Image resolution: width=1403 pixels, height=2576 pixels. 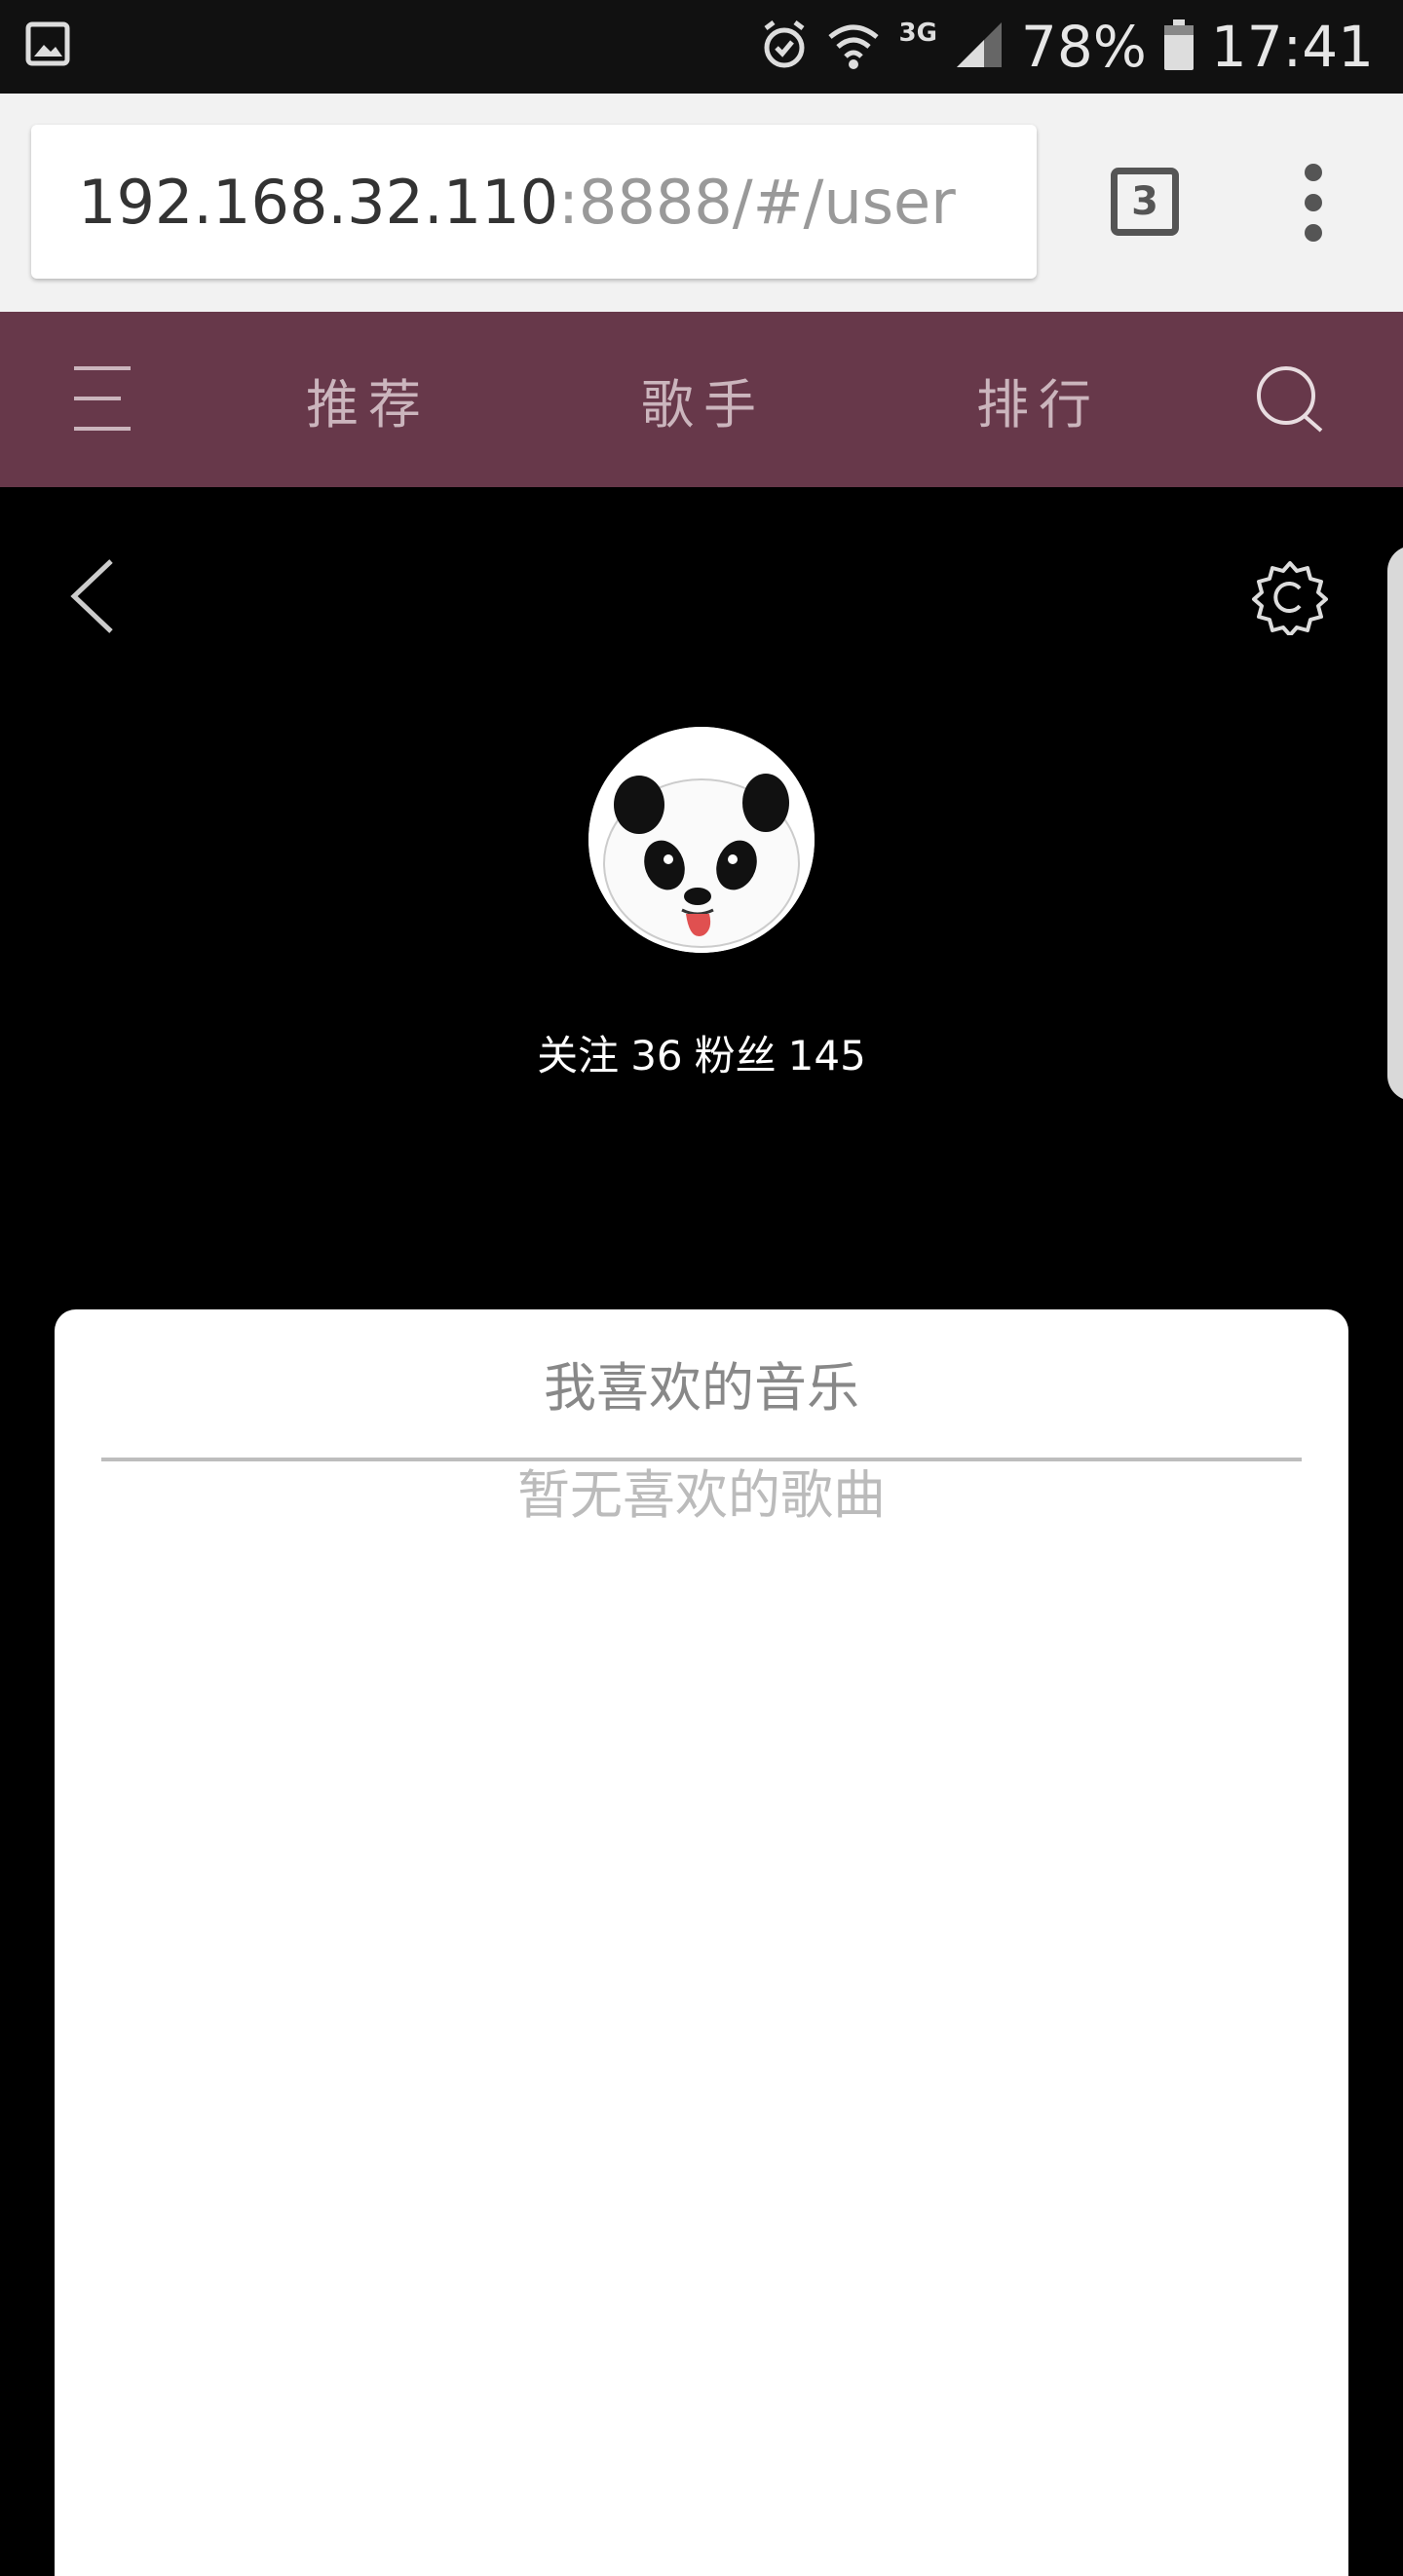 I want to click on fans-label: 粉丝, so click(x=735, y=1056).